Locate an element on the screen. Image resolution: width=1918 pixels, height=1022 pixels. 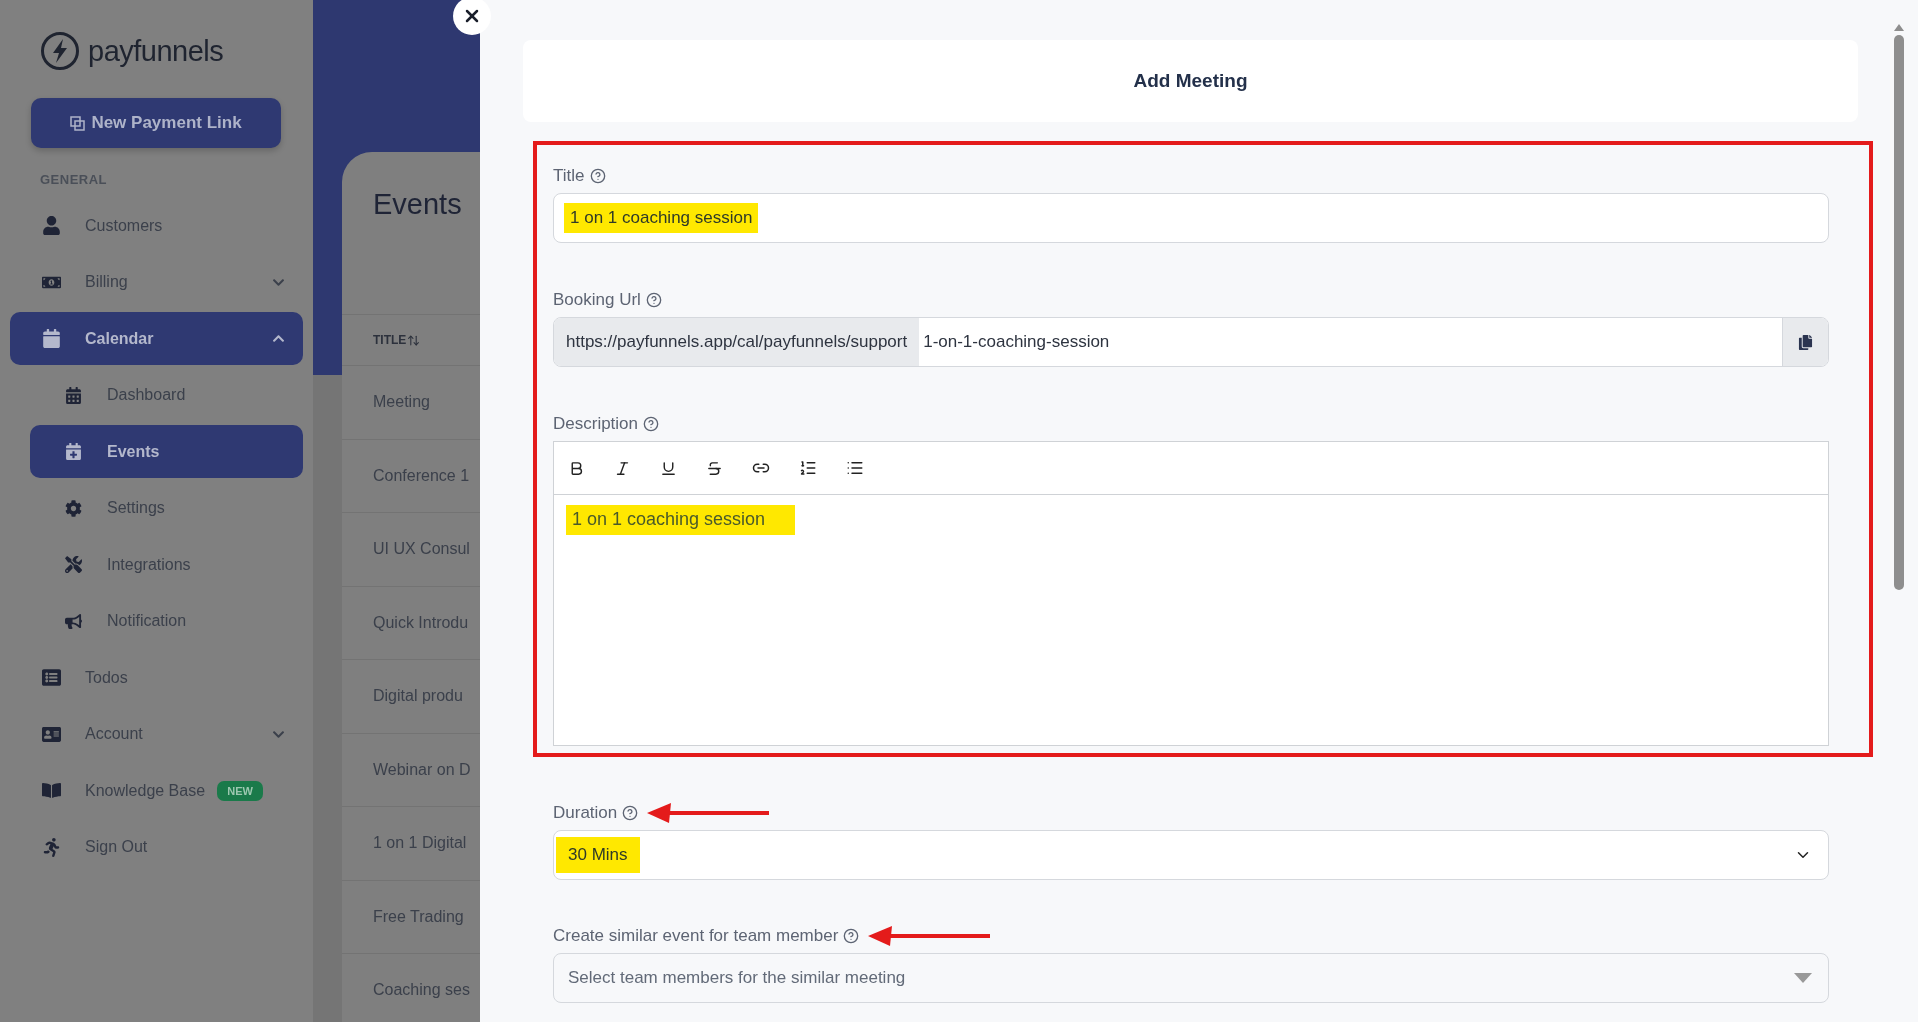
id-card-icon is located at coordinates (51, 734).